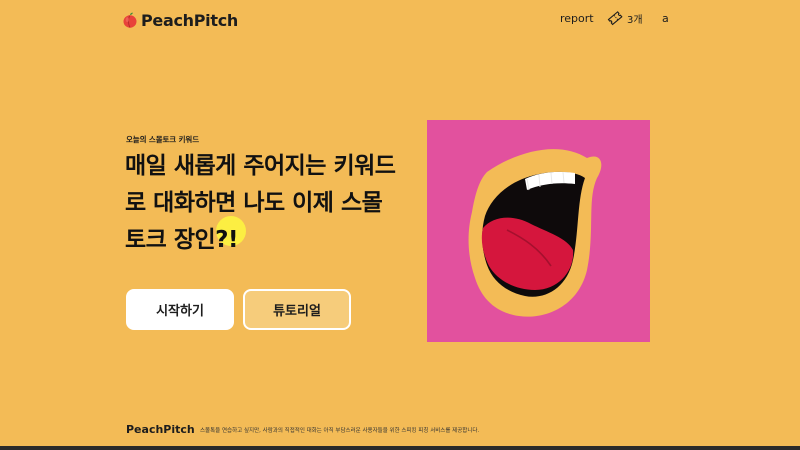 The image size is (800, 450). Describe the element at coordinates (181, 240) in the screenshot. I see `headline-line: 토크 장인?!` at that location.